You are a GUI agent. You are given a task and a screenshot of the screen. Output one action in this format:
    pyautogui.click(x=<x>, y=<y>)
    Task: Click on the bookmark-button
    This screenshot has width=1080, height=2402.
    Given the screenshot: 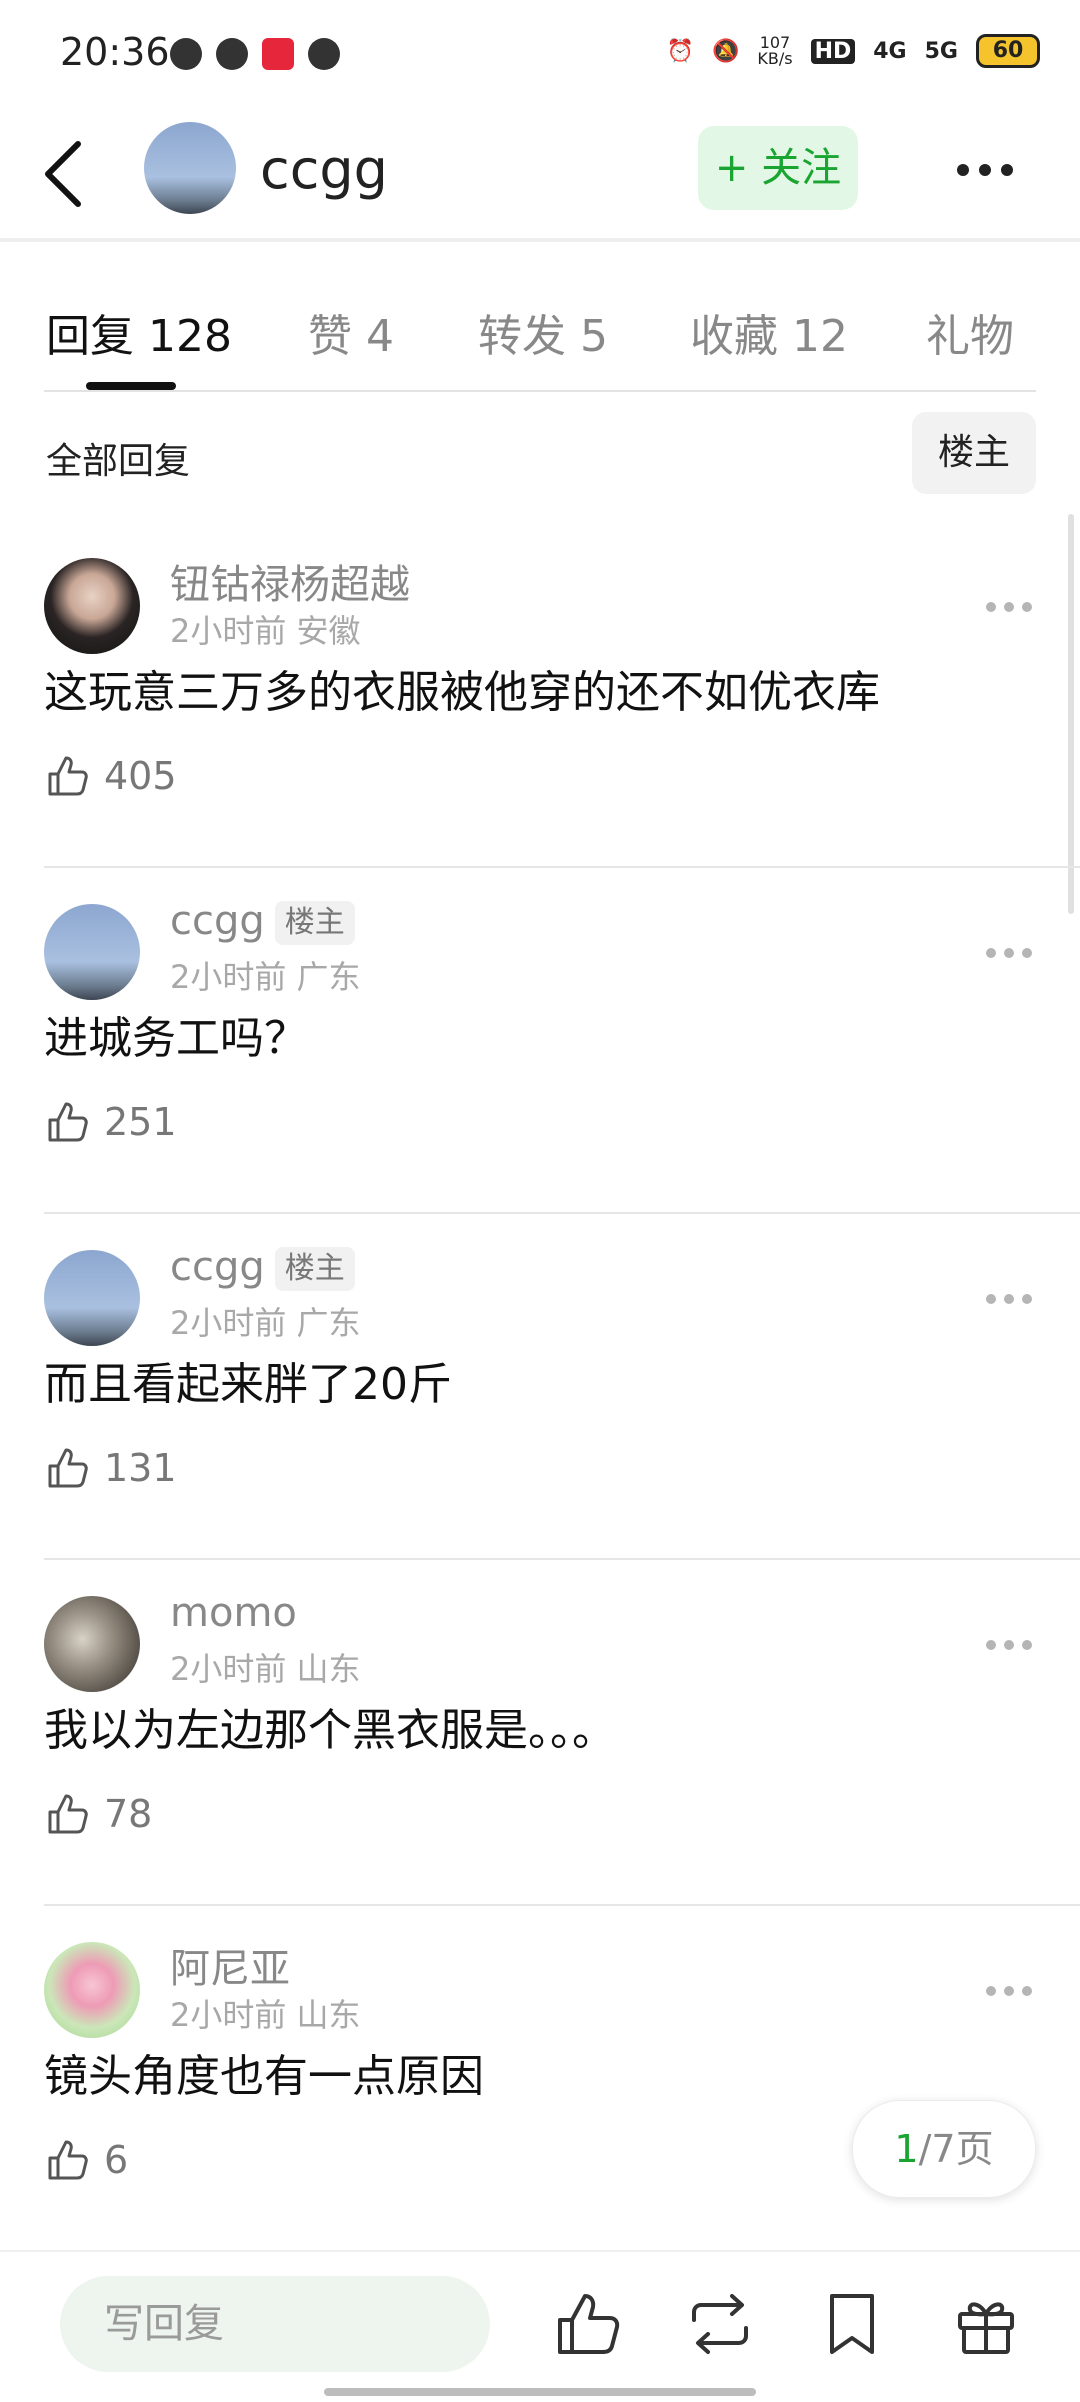 What is the action you would take?
    pyautogui.click(x=852, y=2324)
    